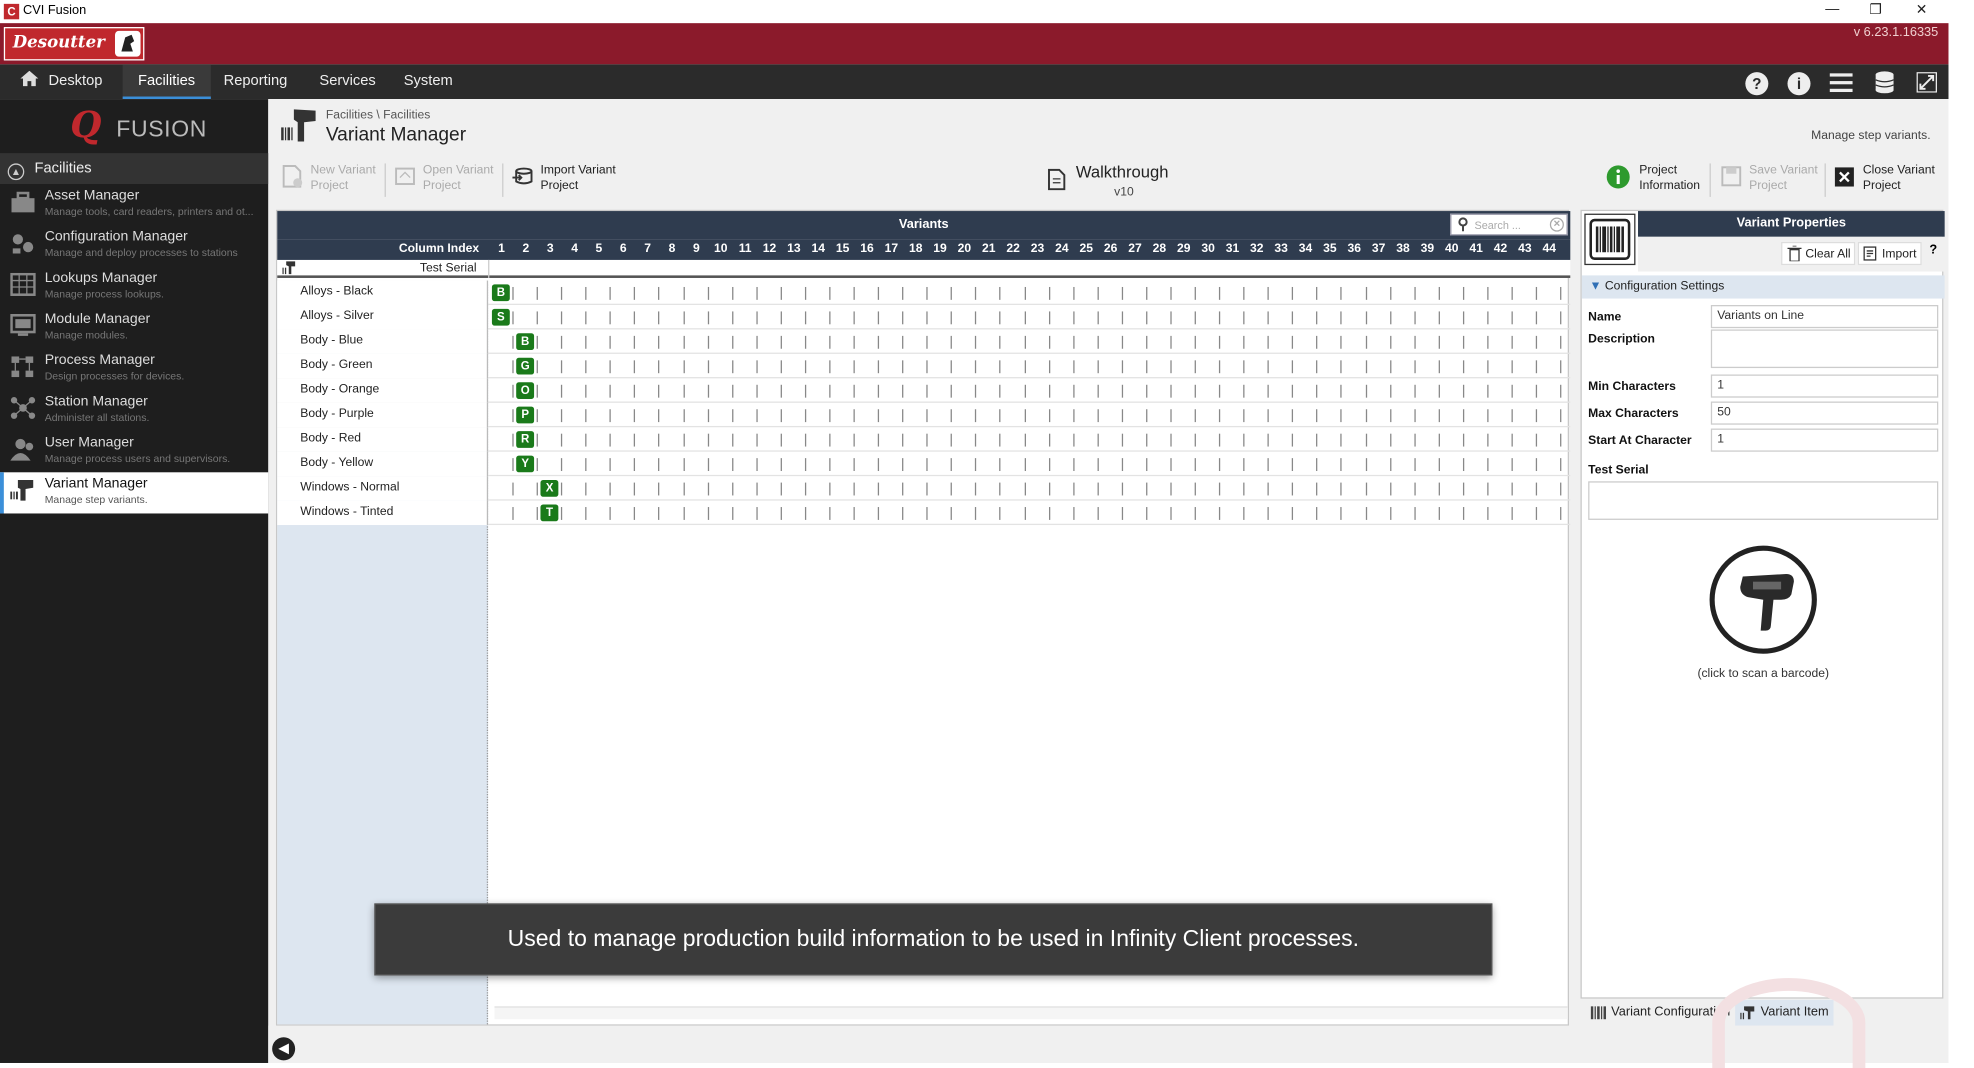  Describe the element at coordinates (867, 249) in the screenshot. I see `column-header: 16` at that location.